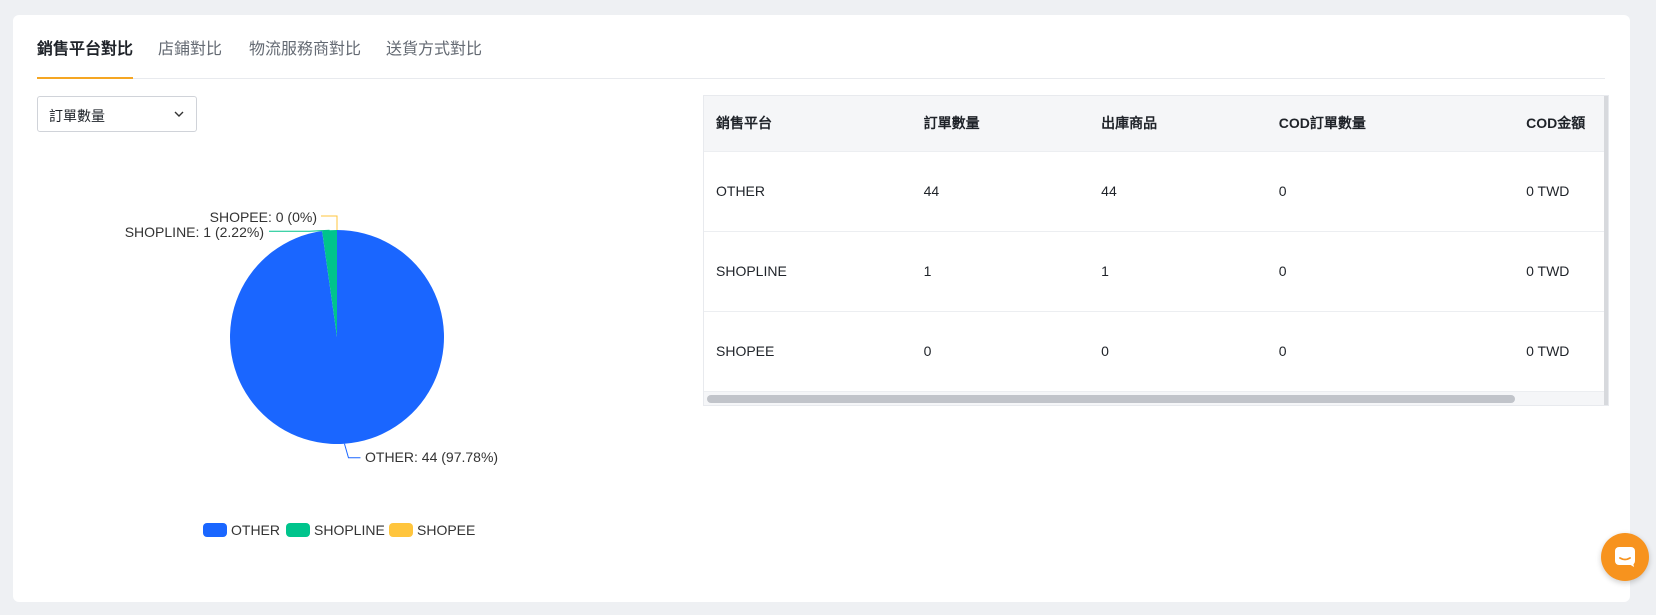 The height and width of the screenshot is (615, 1656). I want to click on pie-slices, so click(337, 337).